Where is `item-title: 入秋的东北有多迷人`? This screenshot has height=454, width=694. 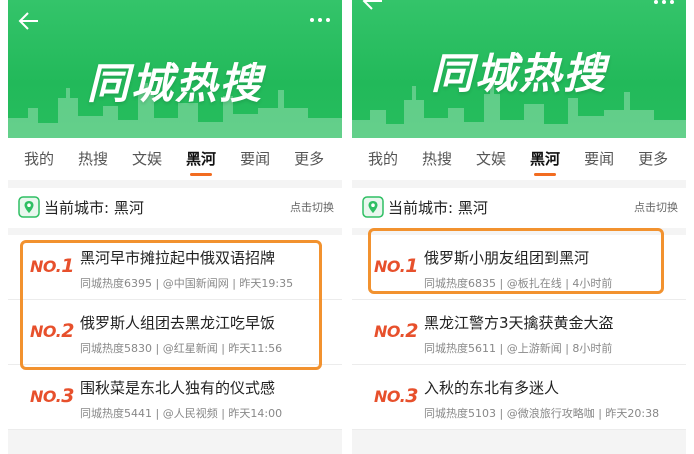
item-title: 入秋的东北有多迷人 is located at coordinates (492, 388).